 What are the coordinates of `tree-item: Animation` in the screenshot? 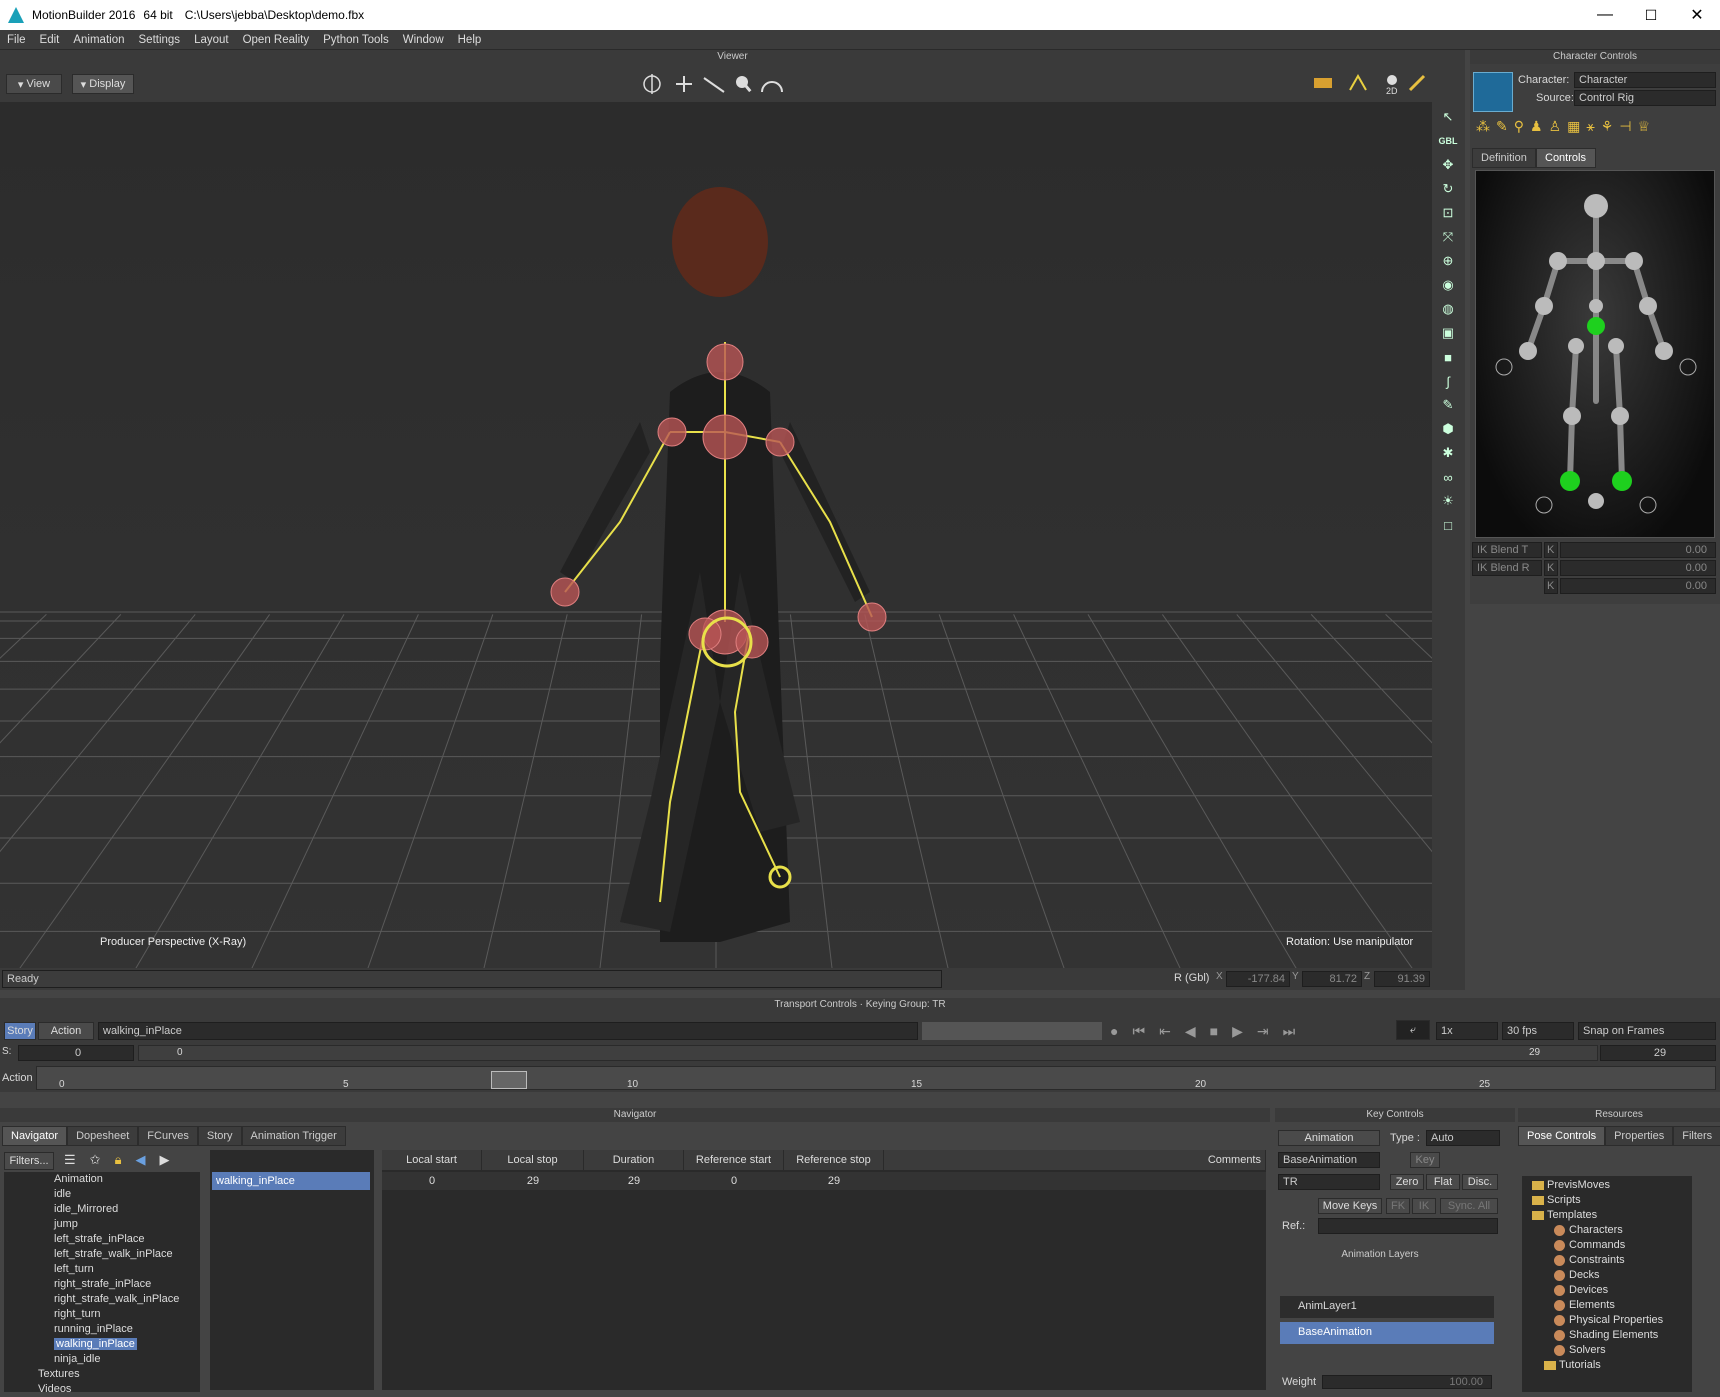 It's located at (102, 1179).